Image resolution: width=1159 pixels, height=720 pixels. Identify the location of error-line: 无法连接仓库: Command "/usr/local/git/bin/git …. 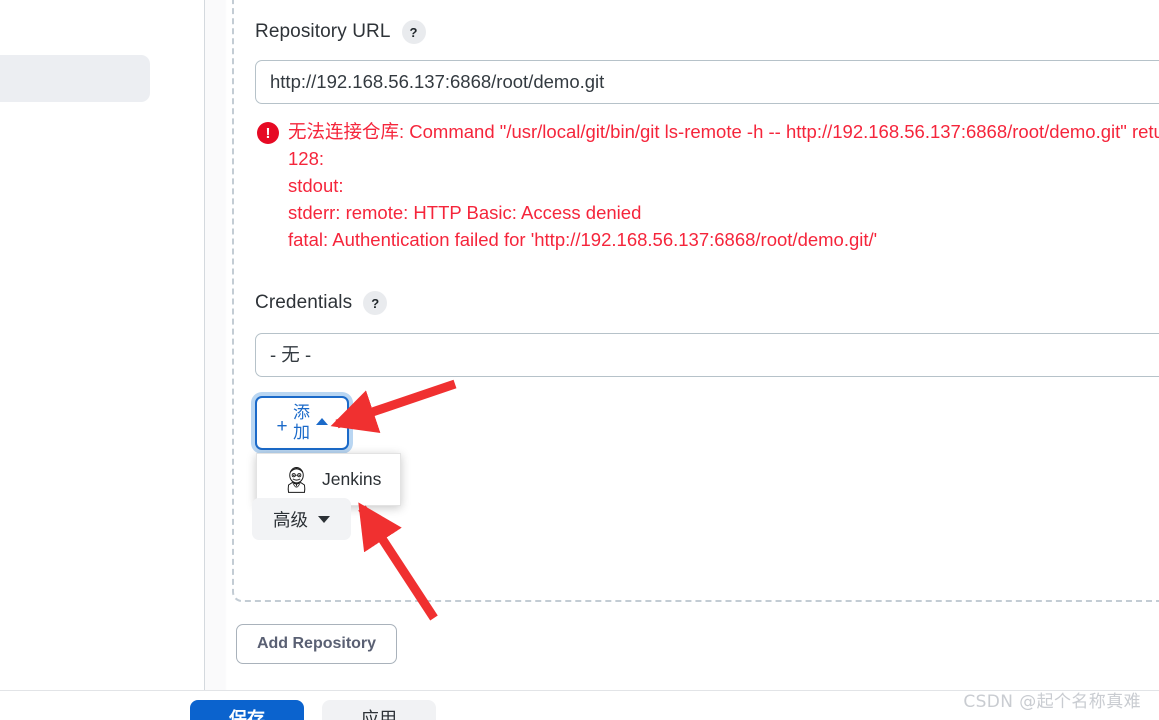
(723, 131).